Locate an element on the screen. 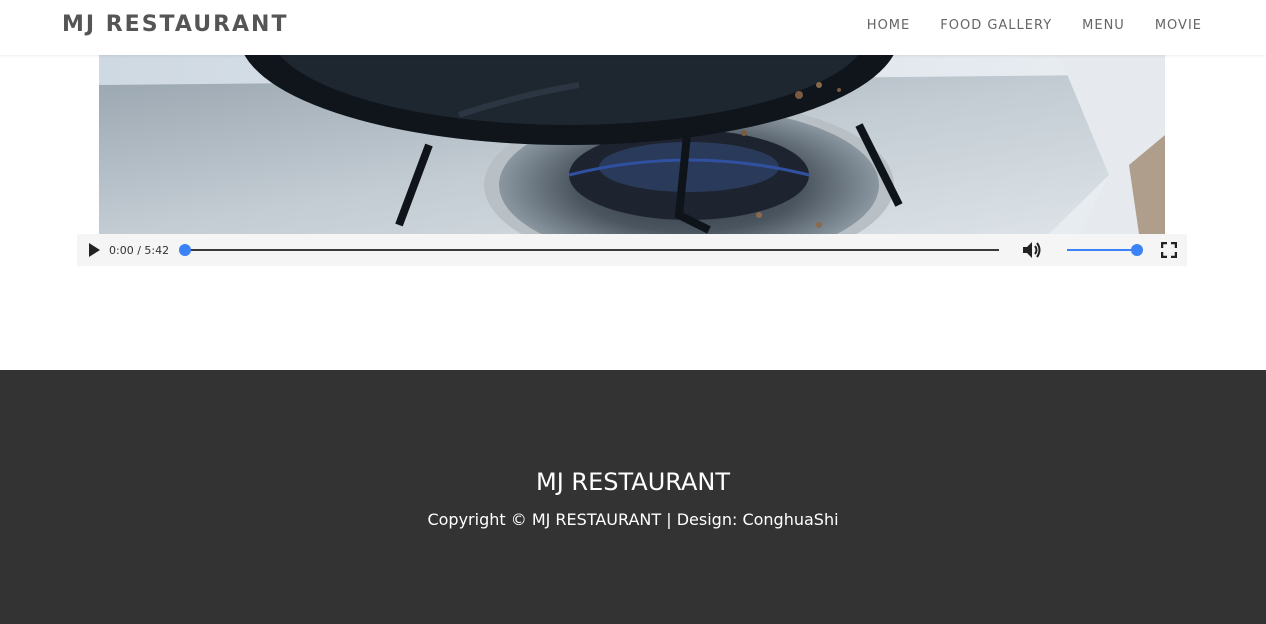 Image resolution: width=1266 pixels, height=624 pixels. fullscreen-button is located at coordinates (1170, 250).